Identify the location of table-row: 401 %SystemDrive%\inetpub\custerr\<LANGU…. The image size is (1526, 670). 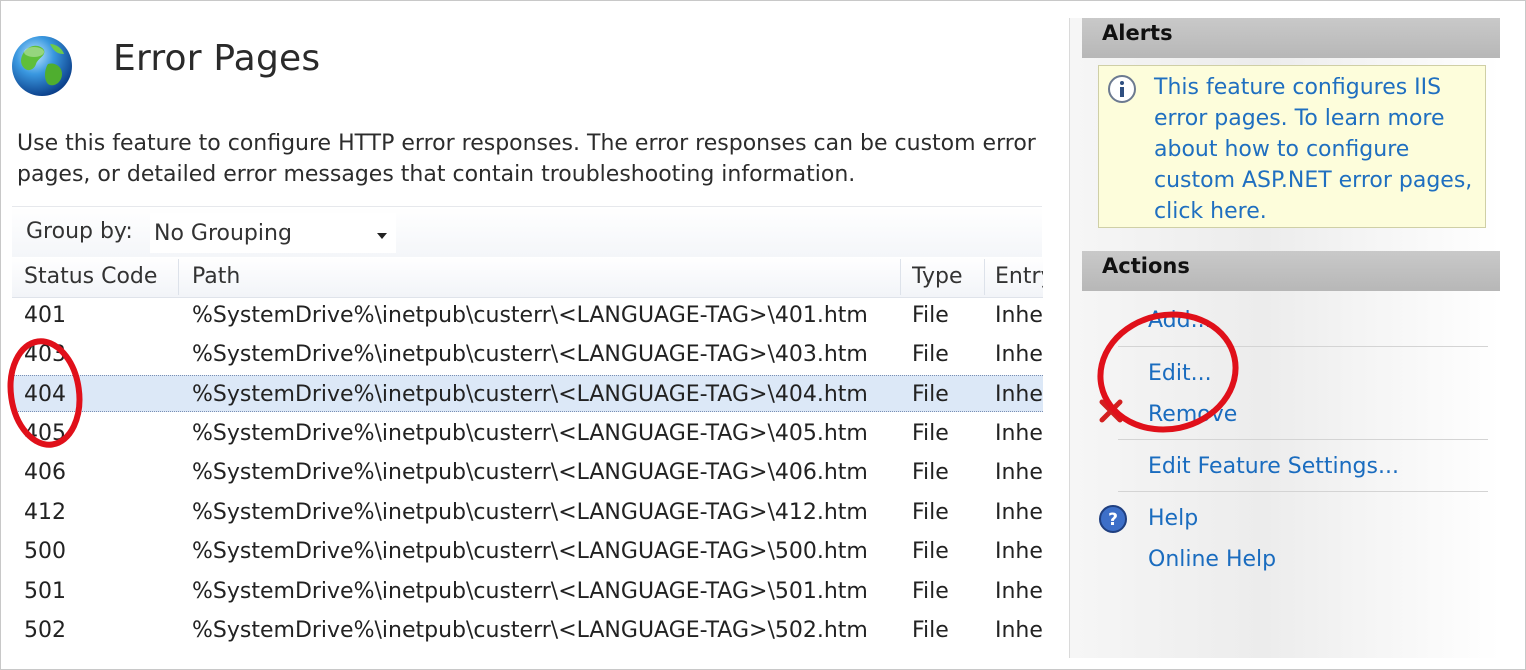
(527, 315).